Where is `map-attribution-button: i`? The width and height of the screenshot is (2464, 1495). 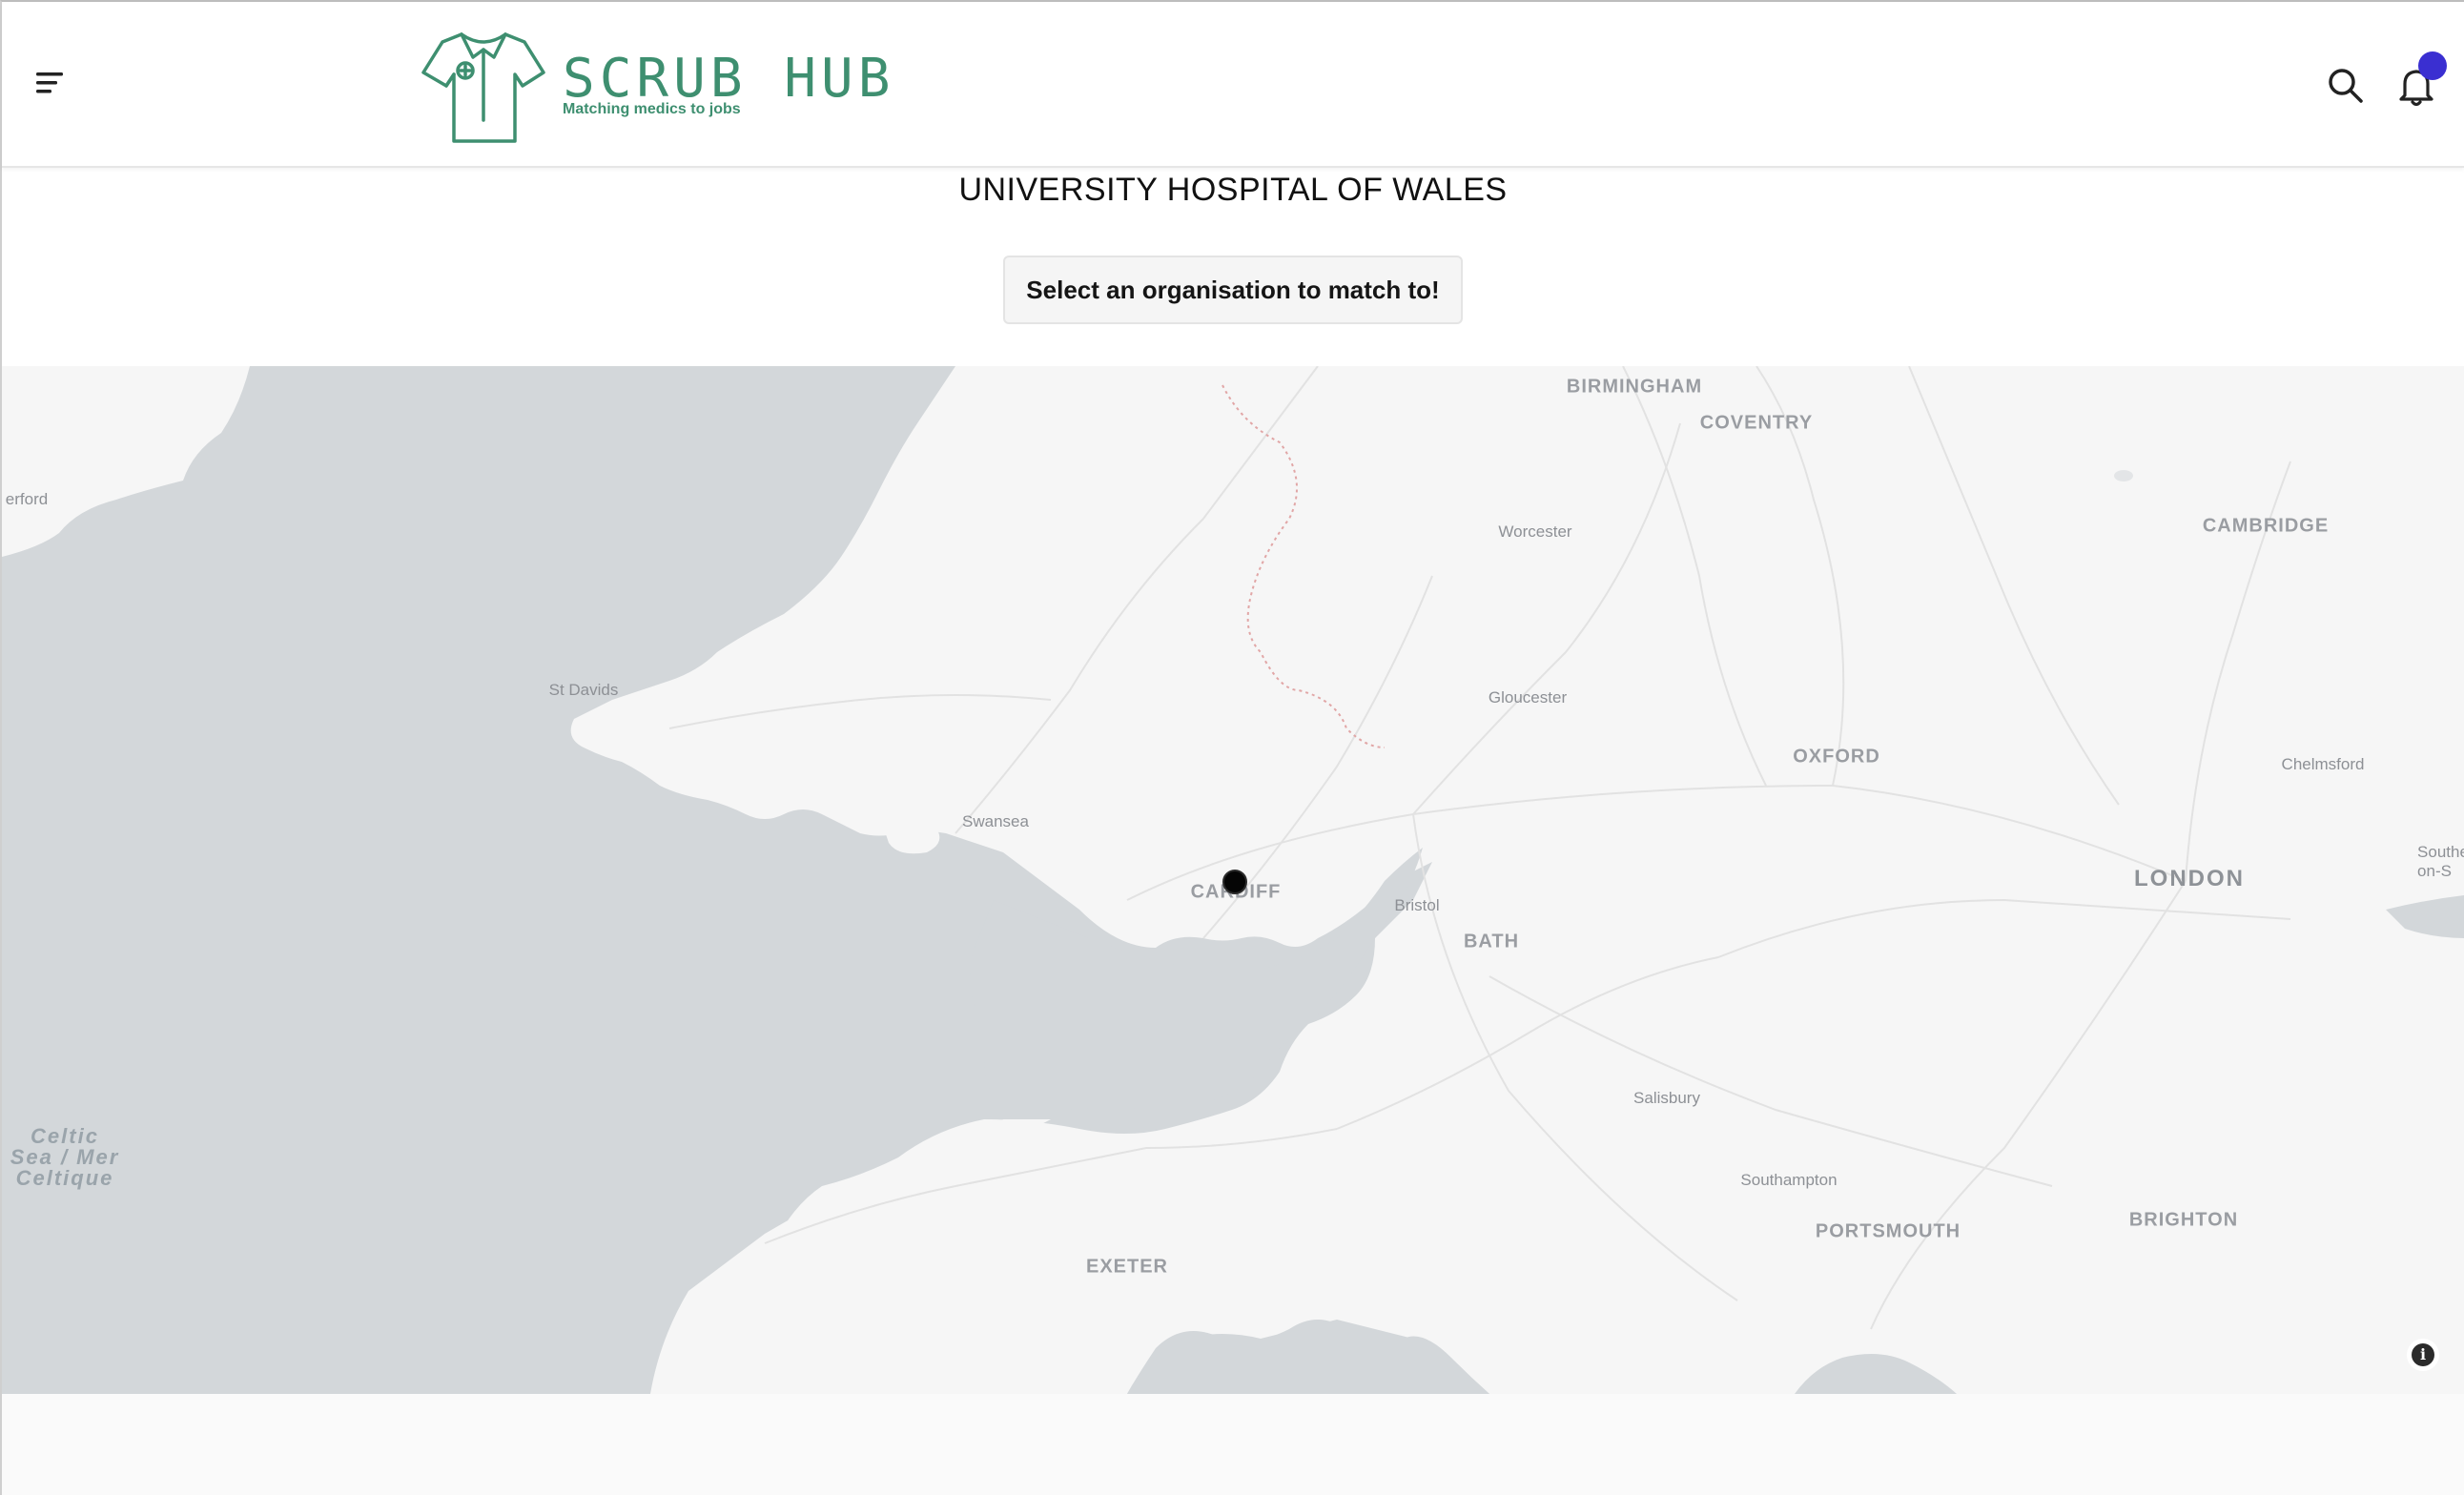 map-attribution-button: i is located at coordinates (2423, 1355).